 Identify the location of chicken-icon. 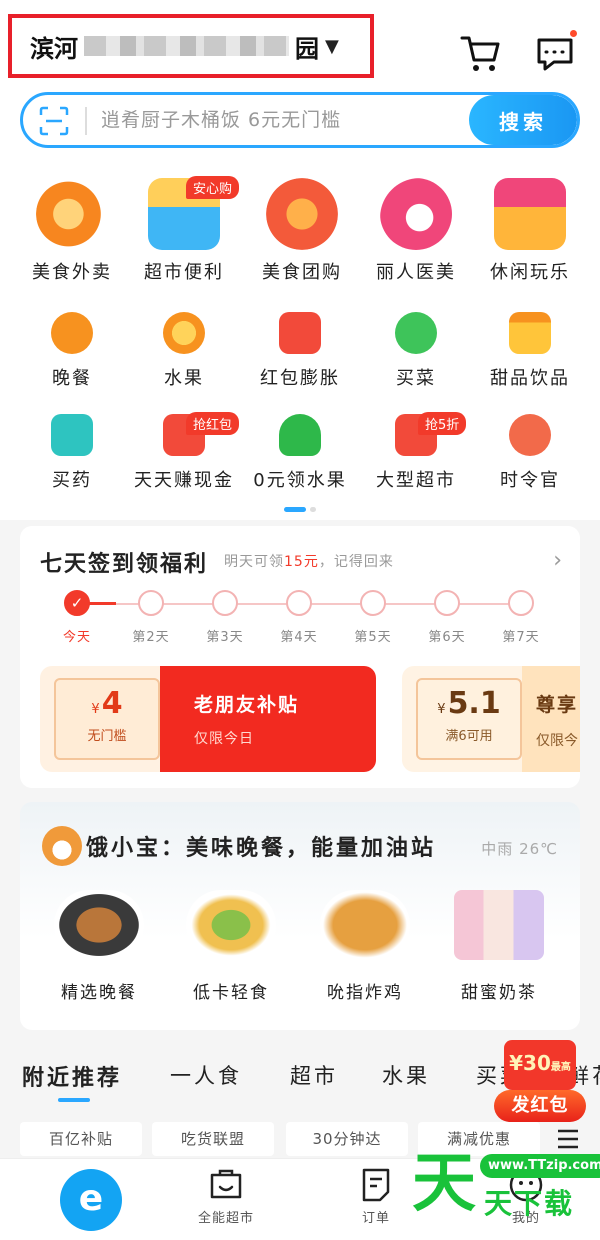
(72, 333).